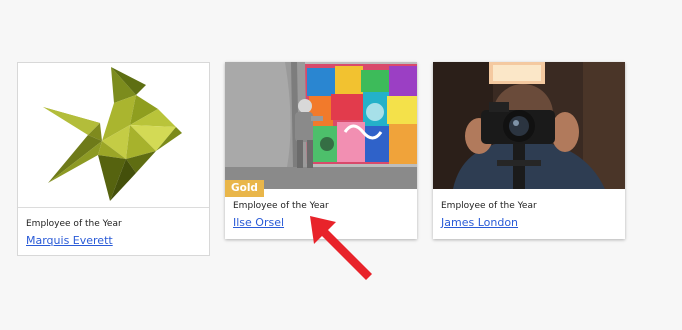 Image resolution: width=682 pixels, height=330 pixels. What do you see at coordinates (69, 240) in the screenshot?
I see `employee-name-link: Marquis Everett` at bounding box center [69, 240].